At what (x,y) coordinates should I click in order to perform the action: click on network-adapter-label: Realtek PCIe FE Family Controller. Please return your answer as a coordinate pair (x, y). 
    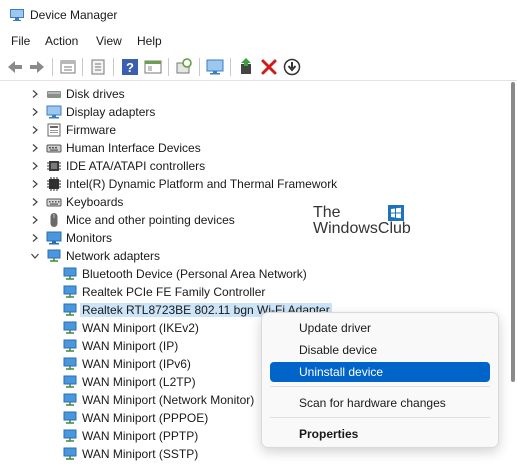
    Looking at the image, I should click on (174, 292).